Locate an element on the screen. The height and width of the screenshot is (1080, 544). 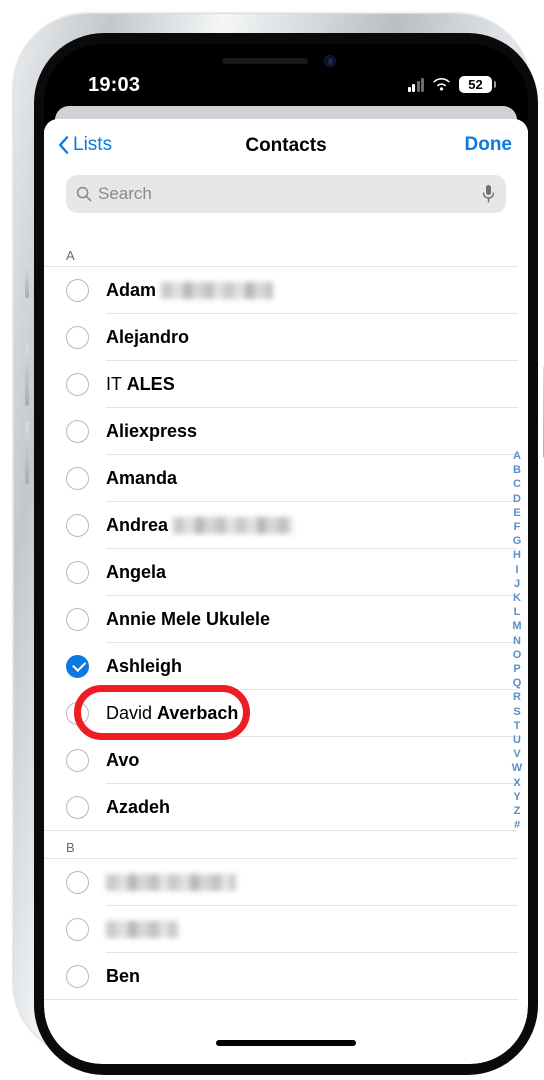
search-input is located at coordinates (289, 194).